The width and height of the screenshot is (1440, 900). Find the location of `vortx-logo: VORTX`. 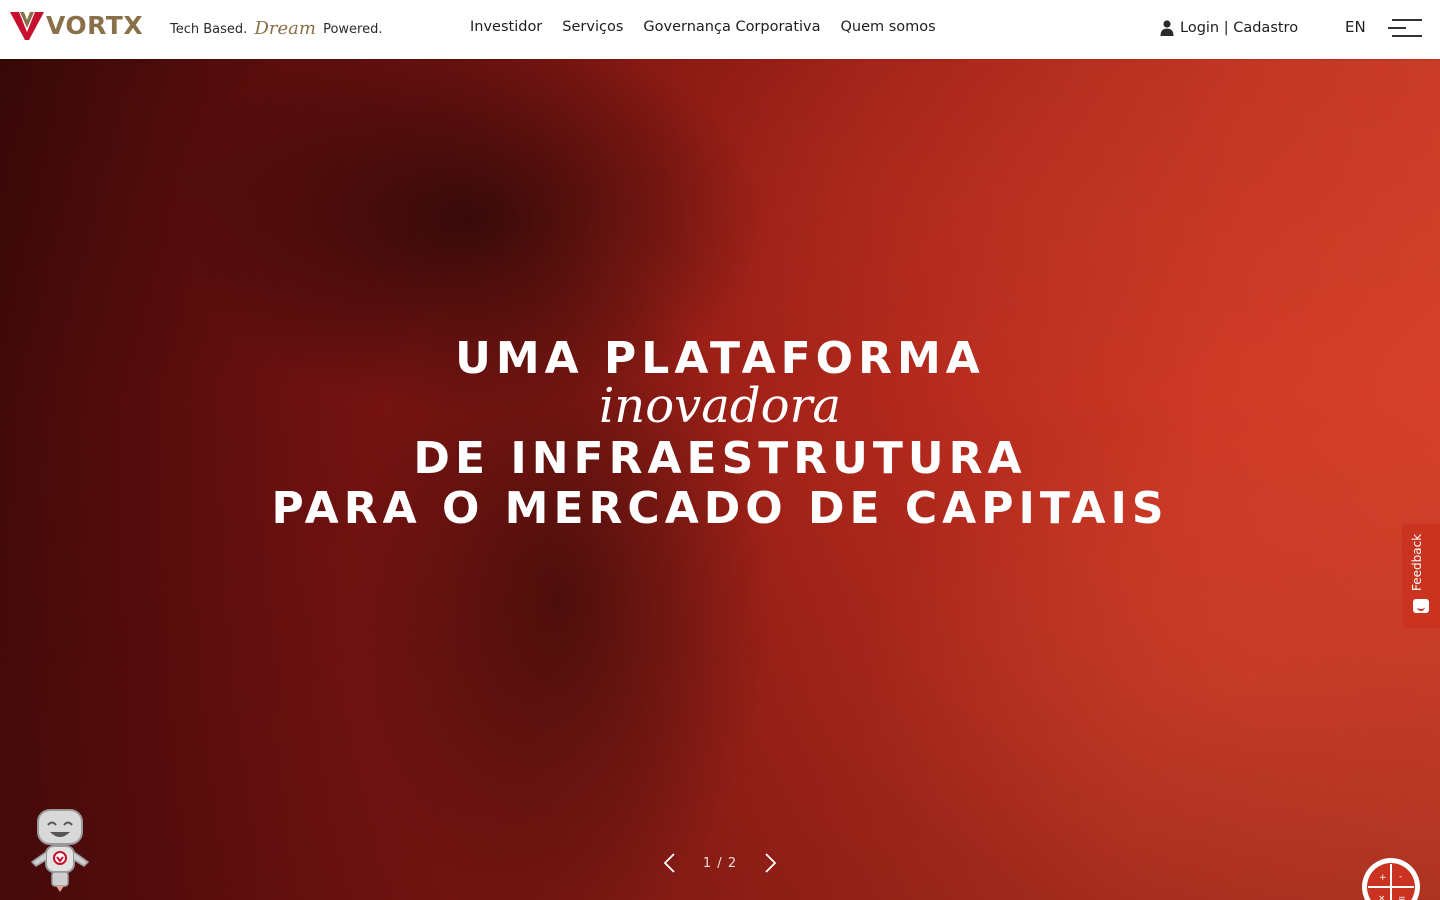

vortx-logo: VORTX is located at coordinates (76, 26).